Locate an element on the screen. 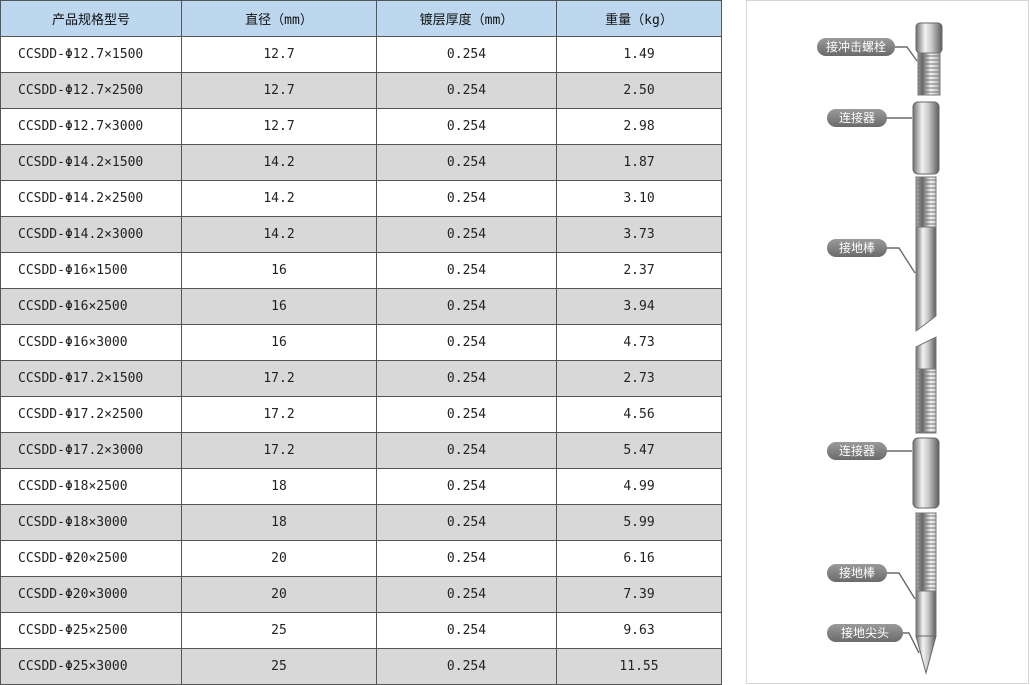 The image size is (1030, 685). cell-weight: 2.50 is located at coordinates (639, 90).